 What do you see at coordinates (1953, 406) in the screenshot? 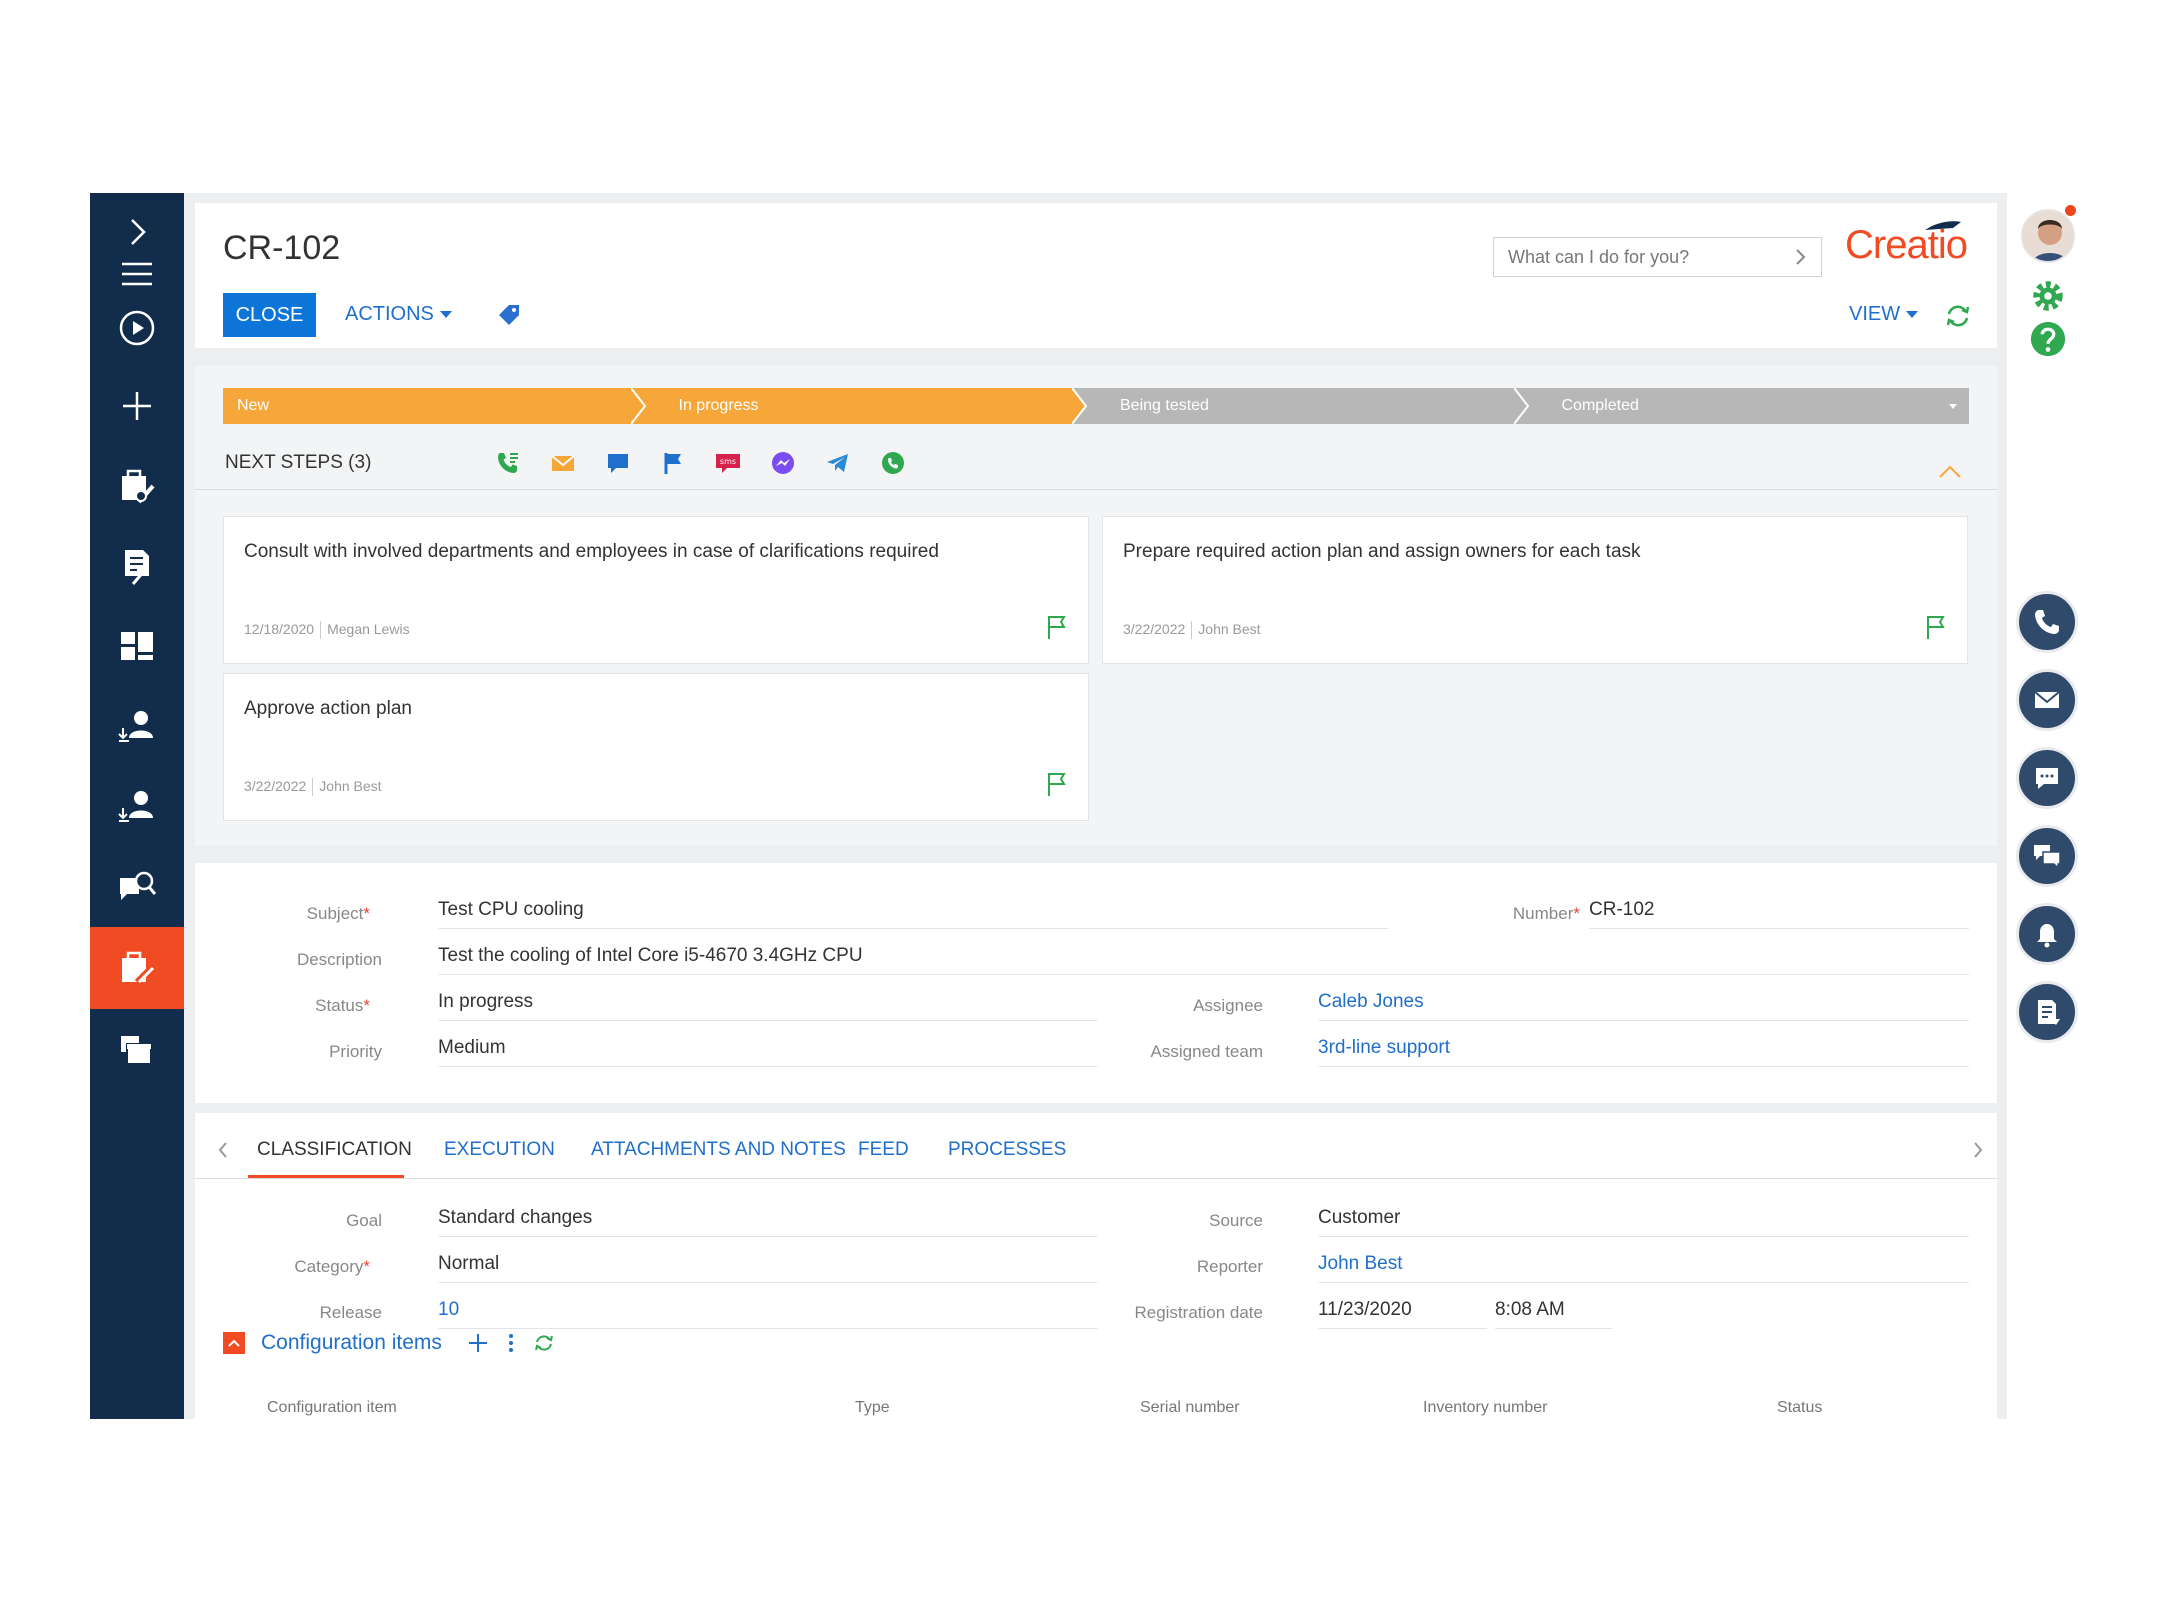
I see `stage-dropdown-icon` at bounding box center [1953, 406].